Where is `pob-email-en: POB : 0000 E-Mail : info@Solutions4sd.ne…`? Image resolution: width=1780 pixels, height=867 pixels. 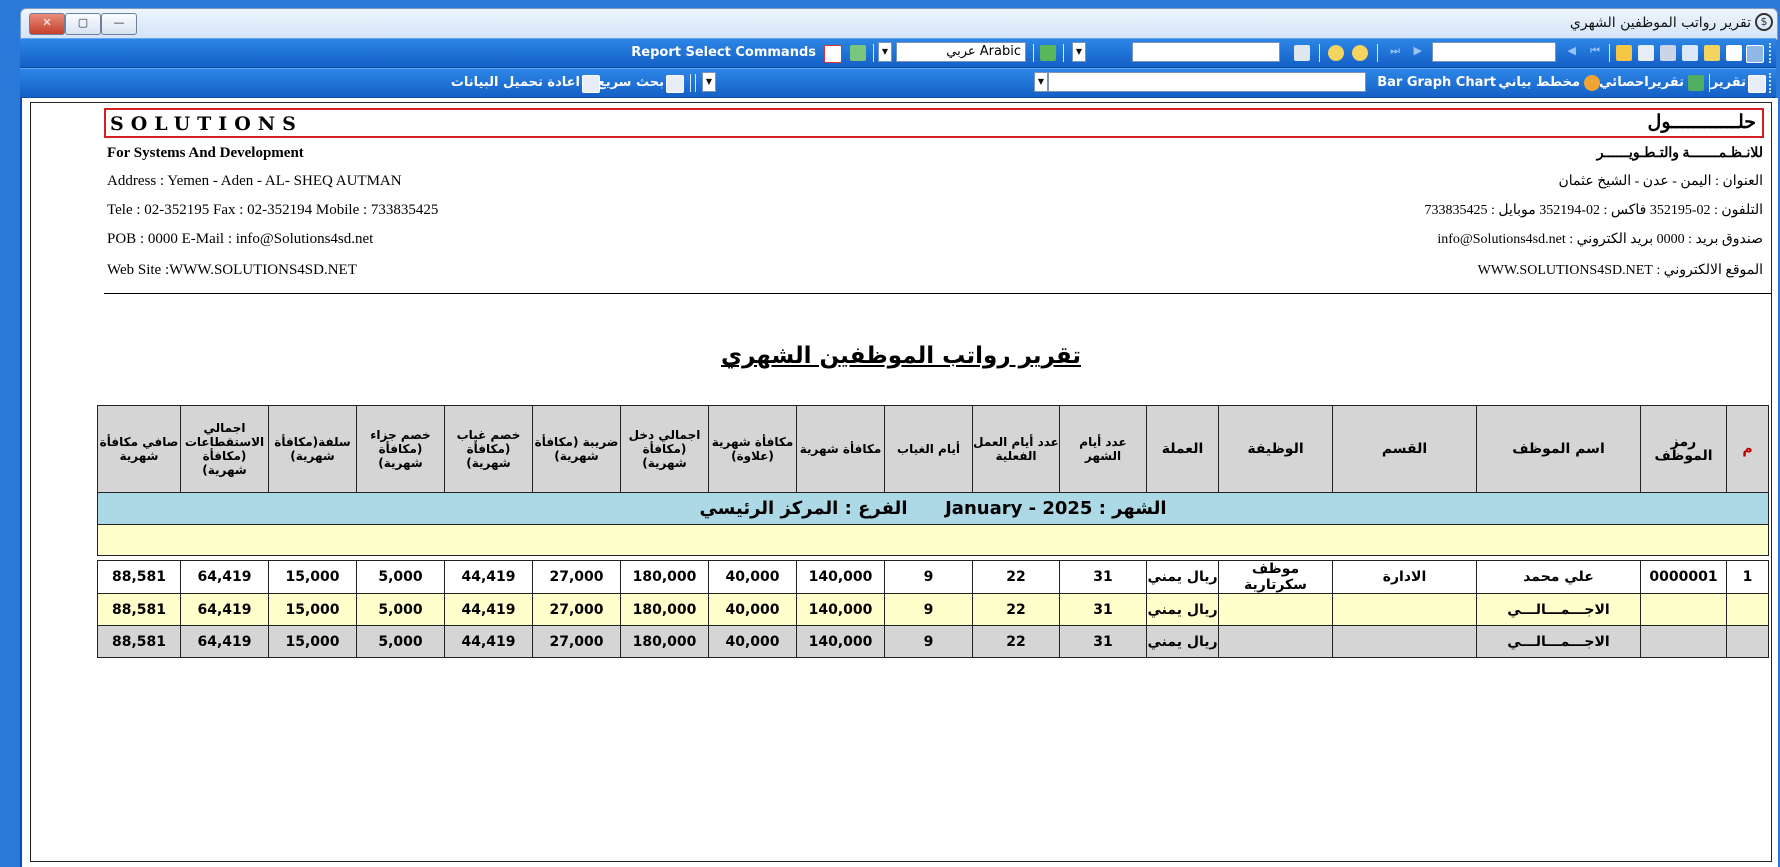 pob-email-en: POB : 0000 E-Mail : info@Solutions4sd.ne… is located at coordinates (240, 239).